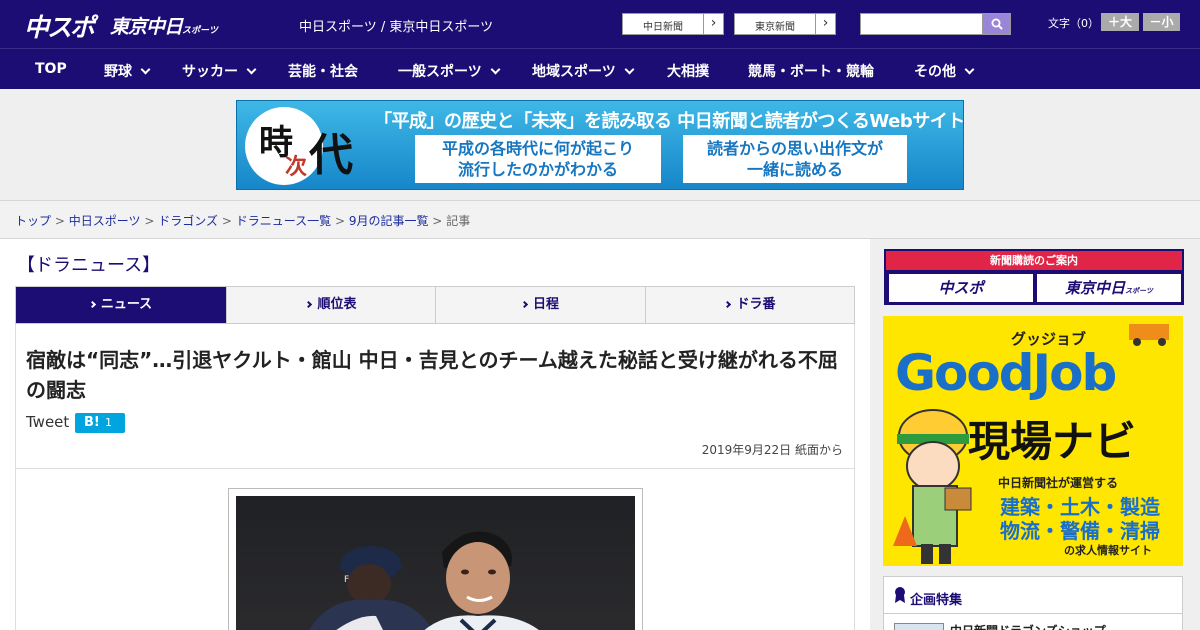 Image resolution: width=1200 pixels, height=630 pixels. I want to click on nav-item-sumo: 大相撲, so click(688, 71).